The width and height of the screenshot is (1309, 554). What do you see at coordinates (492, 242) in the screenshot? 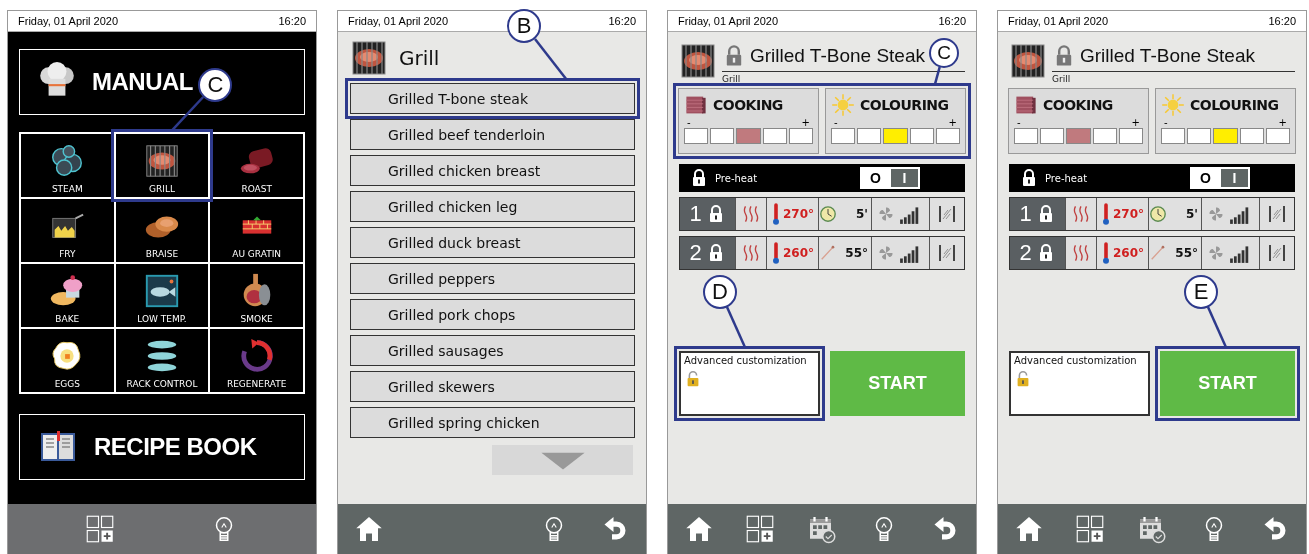
I see `recipe-list-item: Grilled duck breast` at bounding box center [492, 242].